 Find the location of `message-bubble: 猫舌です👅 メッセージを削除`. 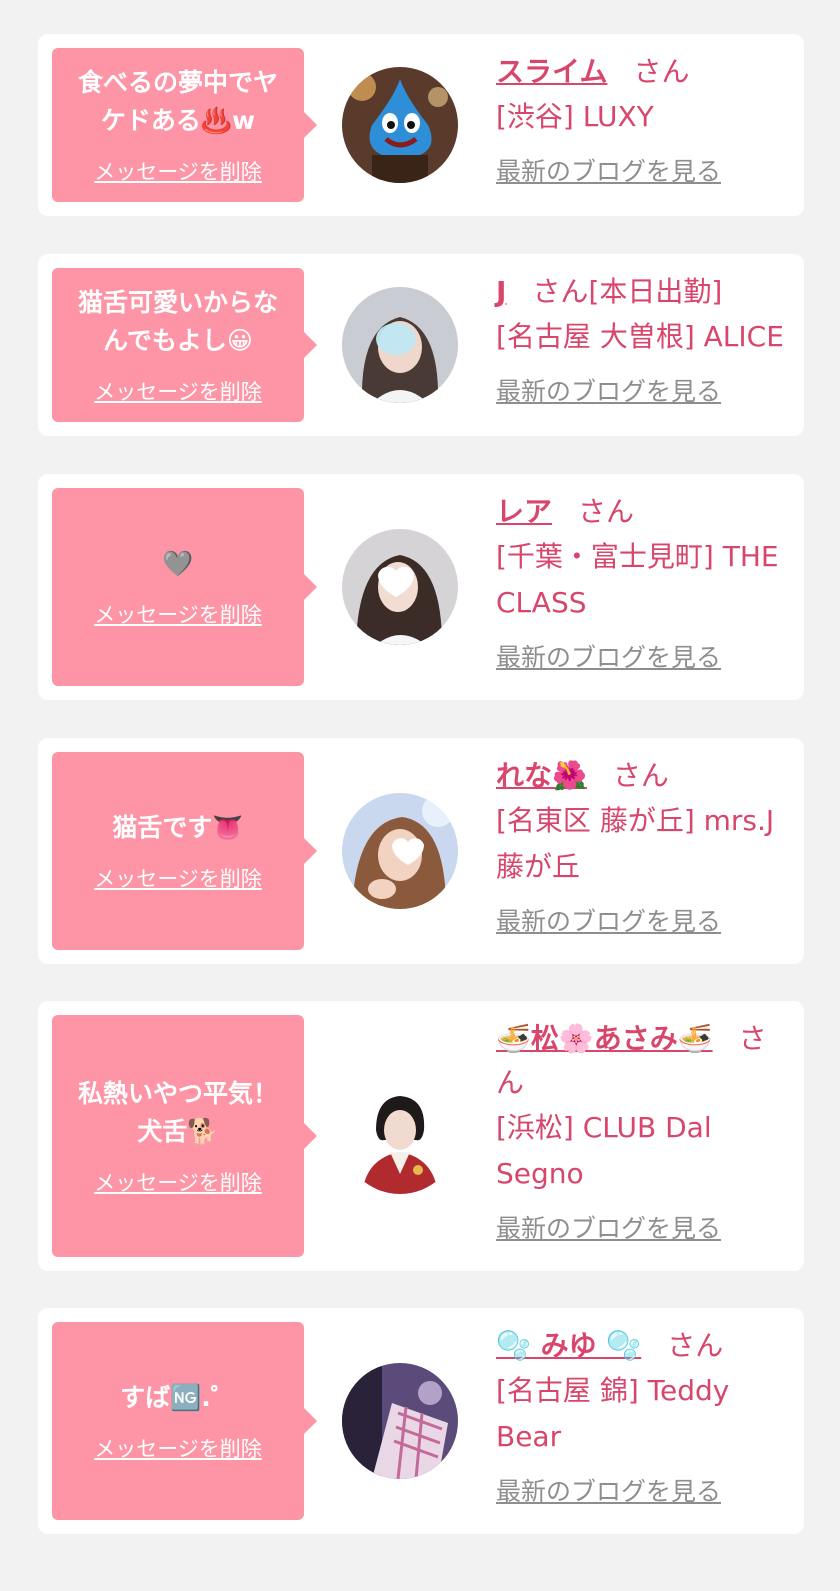

message-bubble: 猫舌です👅 メッセージを削除 is located at coordinates (184, 851).